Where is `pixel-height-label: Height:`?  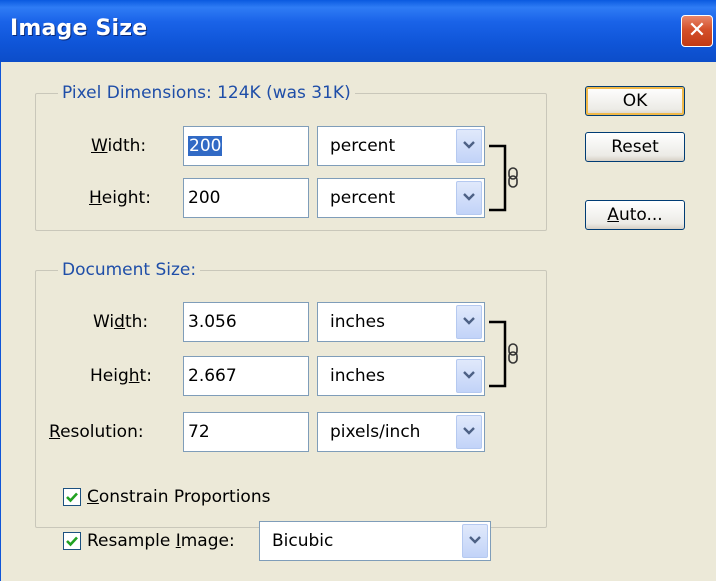
pixel-height-label: Height: is located at coordinates (120, 198).